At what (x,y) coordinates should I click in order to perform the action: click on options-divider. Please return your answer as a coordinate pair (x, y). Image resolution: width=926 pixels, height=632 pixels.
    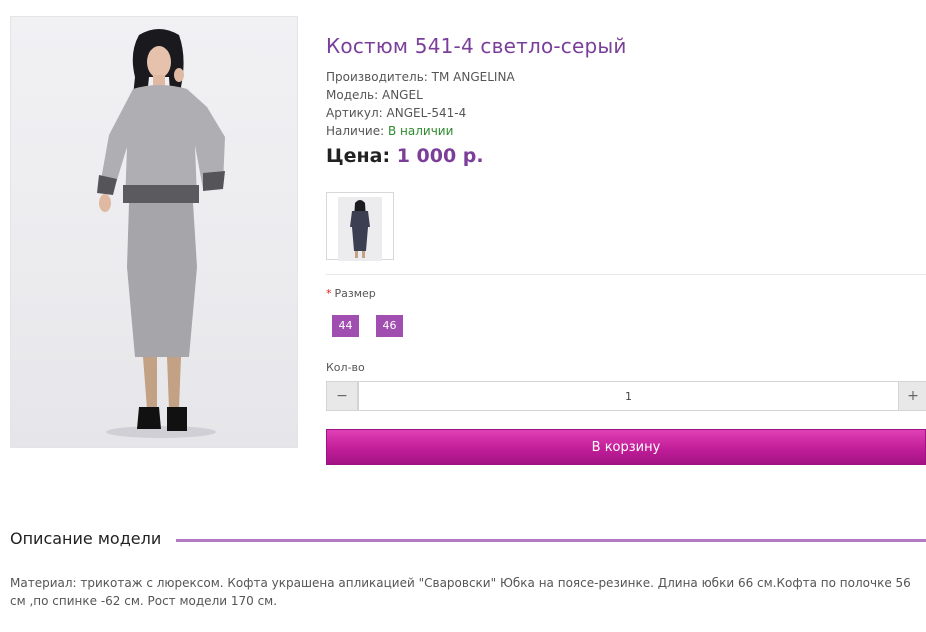
    Looking at the image, I should click on (626, 274).